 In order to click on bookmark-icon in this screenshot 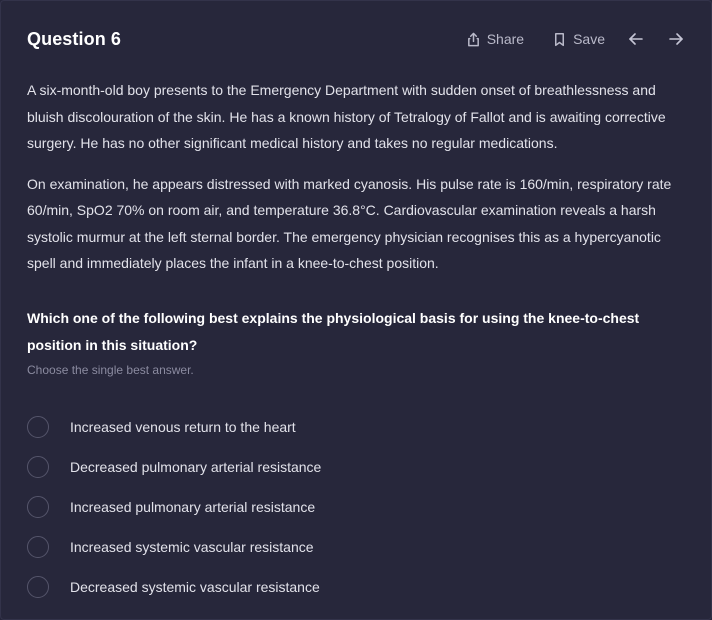, I will do `click(560, 39)`.